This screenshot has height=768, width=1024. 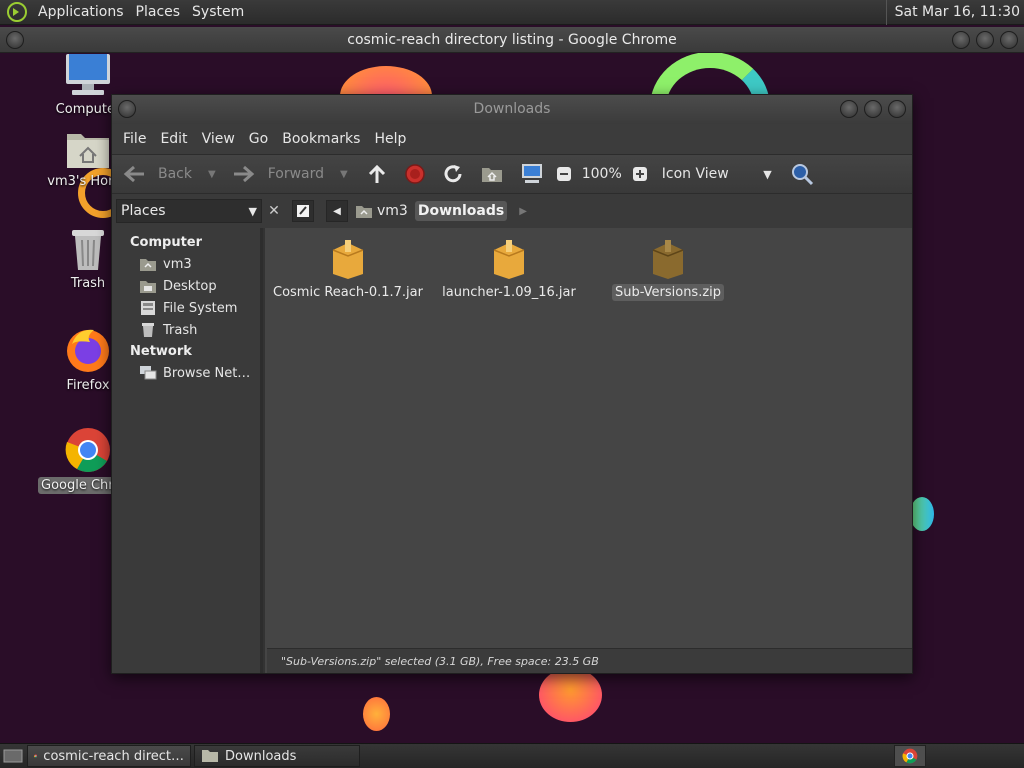 I want to click on places-menu: Places, so click(x=158, y=12).